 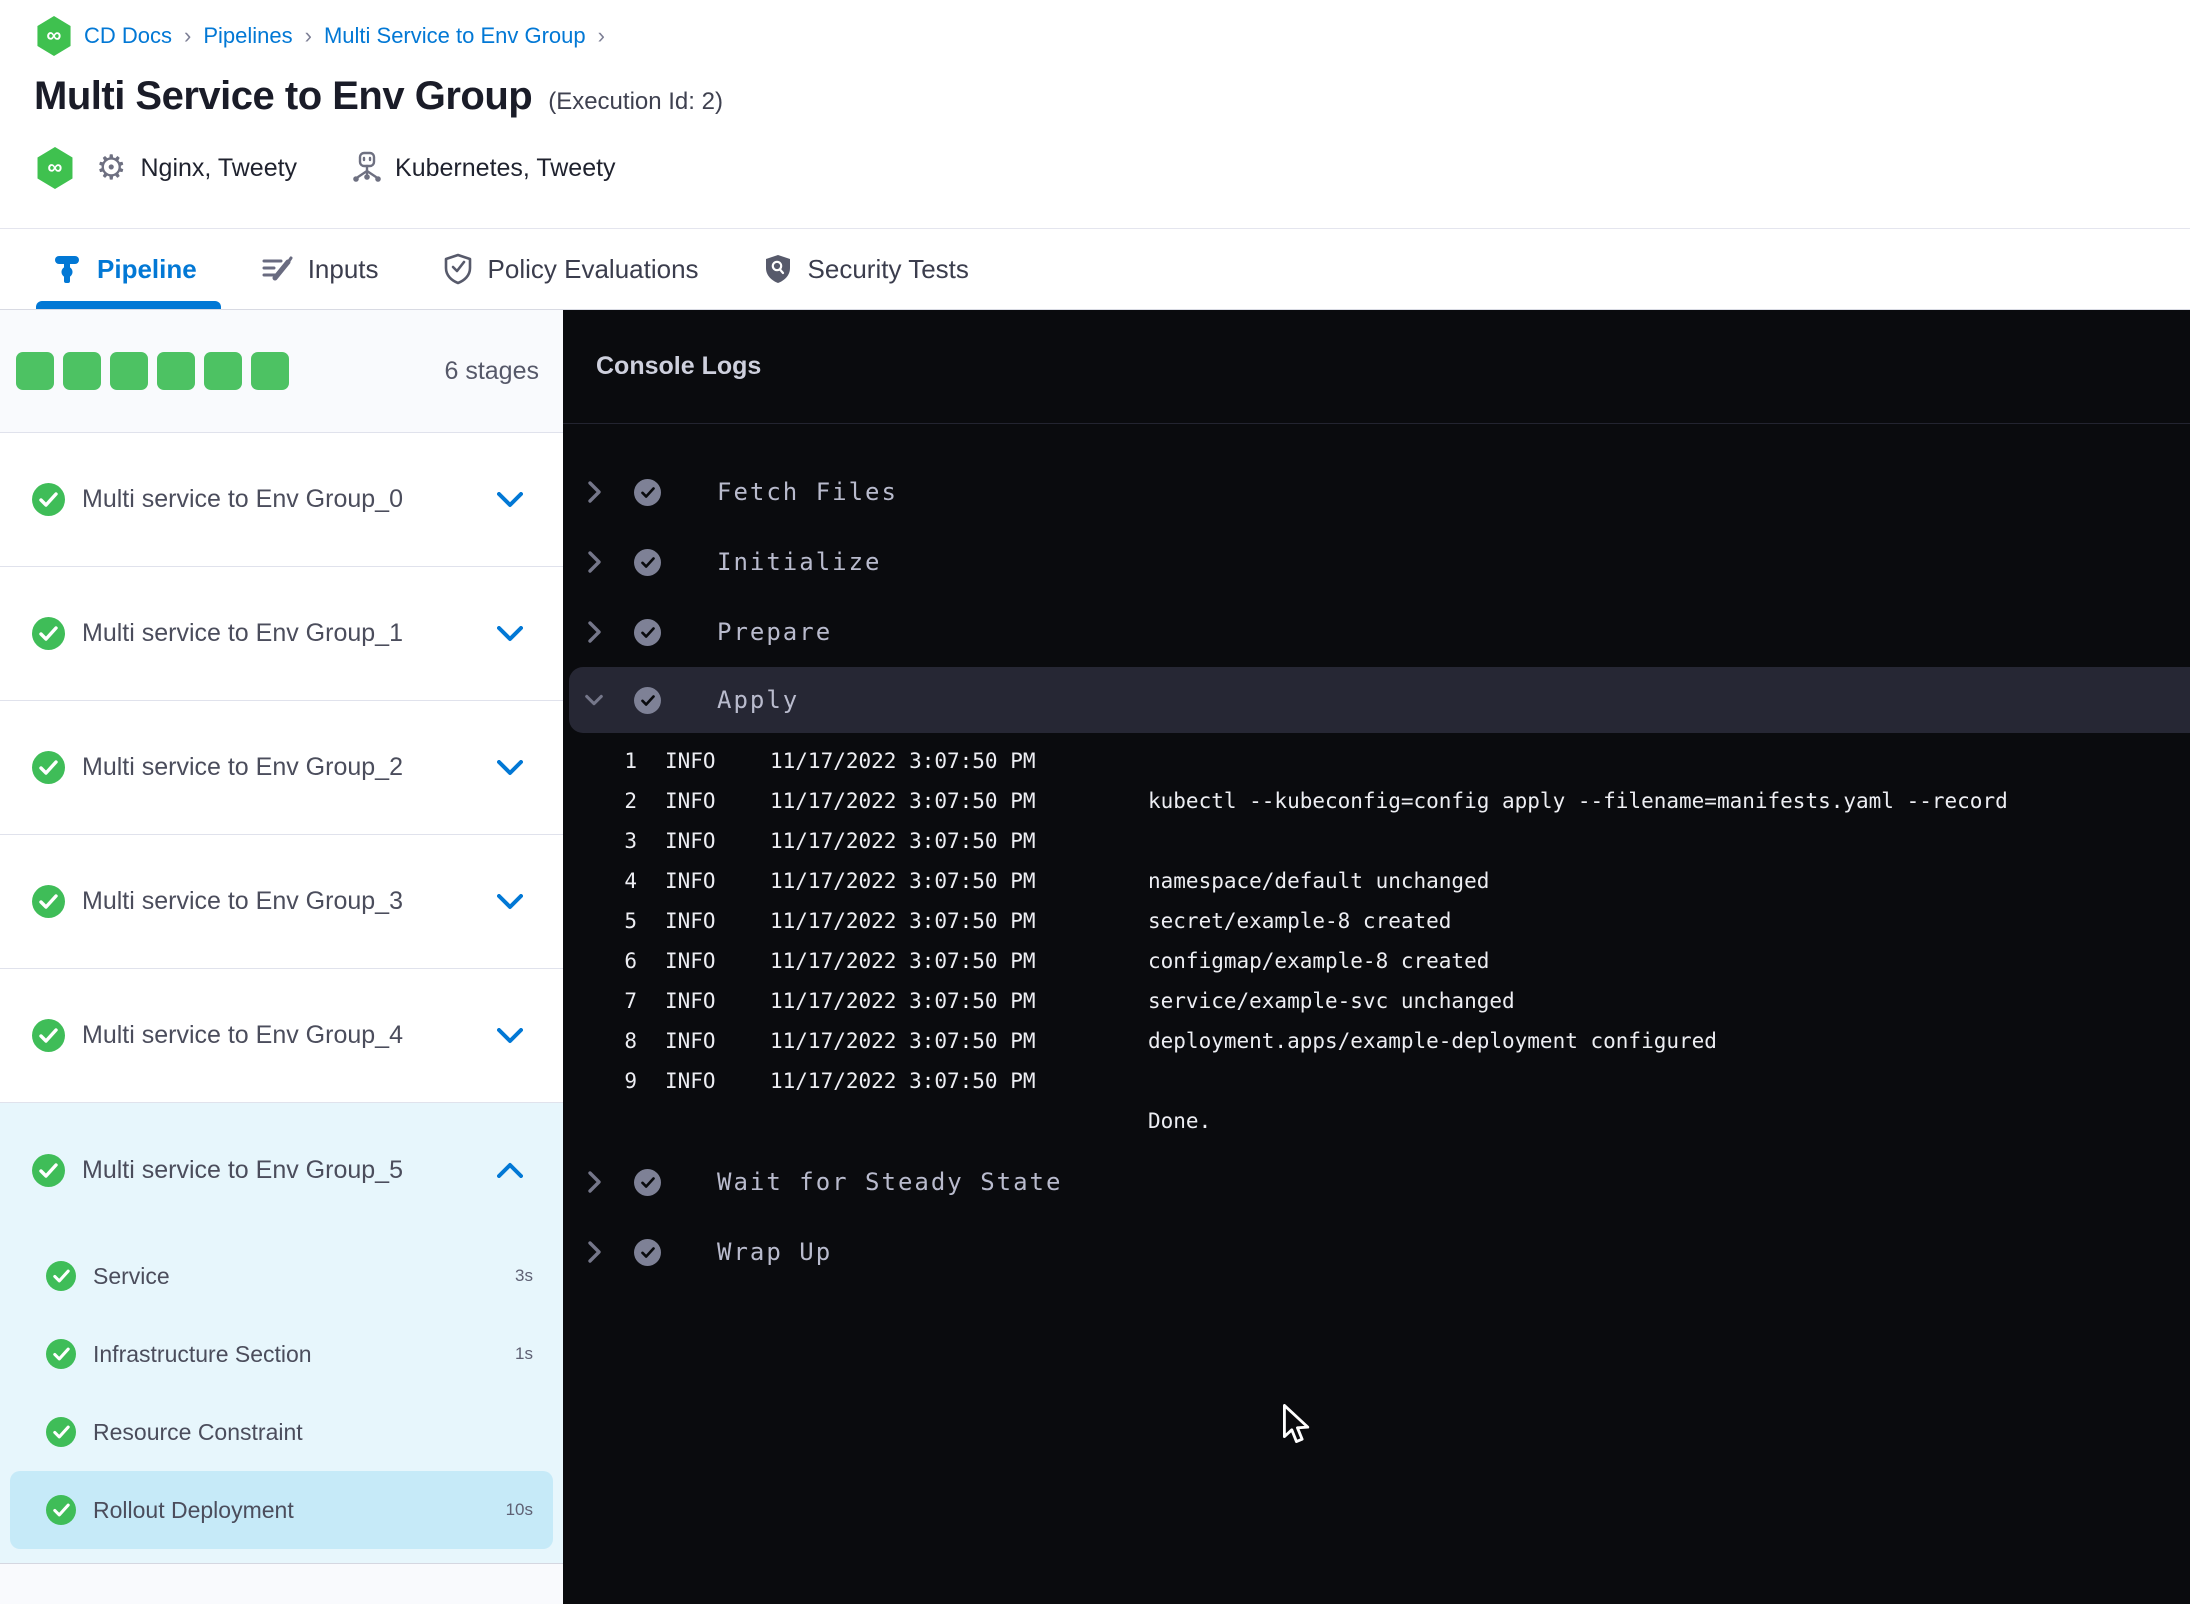 What do you see at coordinates (367, 168) in the screenshot?
I see `infrastructure-icon` at bounding box center [367, 168].